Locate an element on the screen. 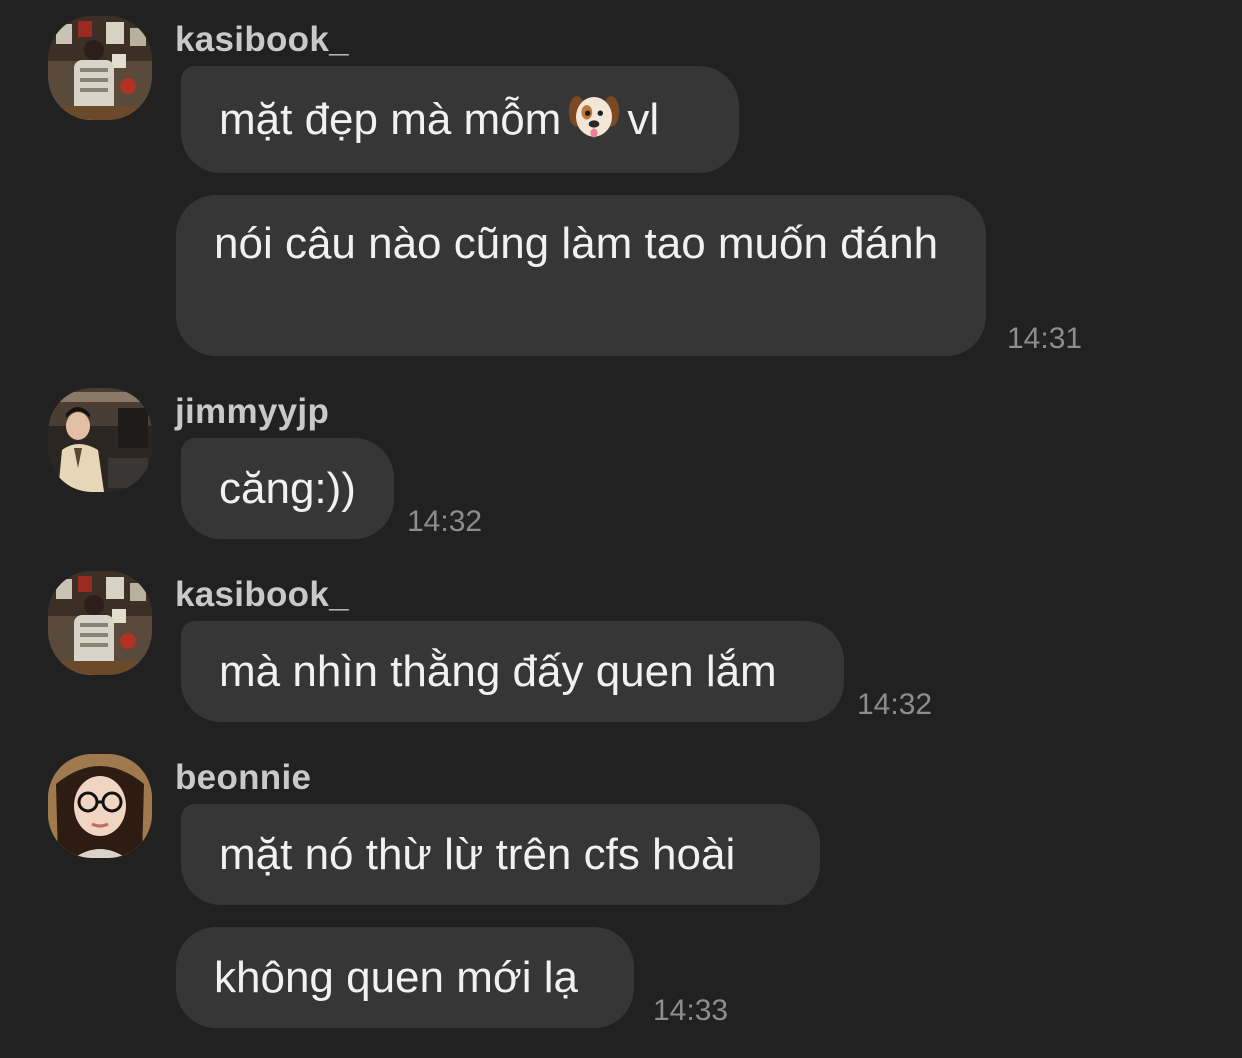  avatar-beonnie is located at coordinates (100, 806).